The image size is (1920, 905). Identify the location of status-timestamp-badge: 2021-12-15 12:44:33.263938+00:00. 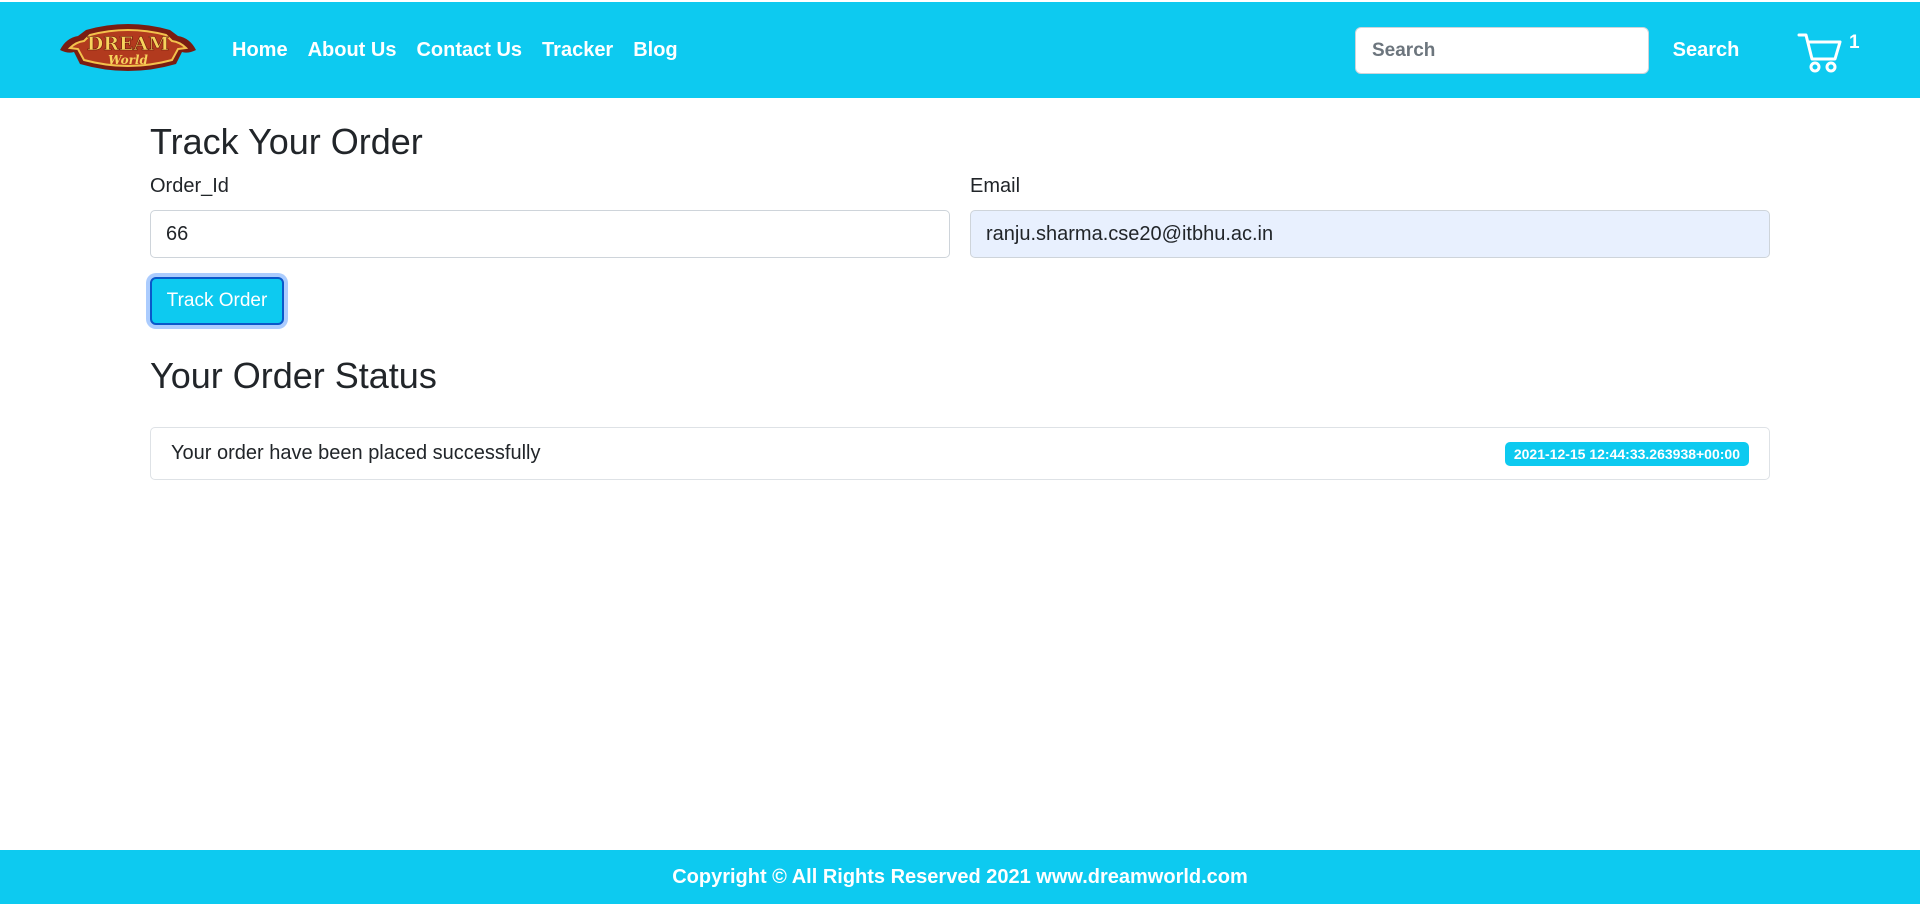
(1626, 453).